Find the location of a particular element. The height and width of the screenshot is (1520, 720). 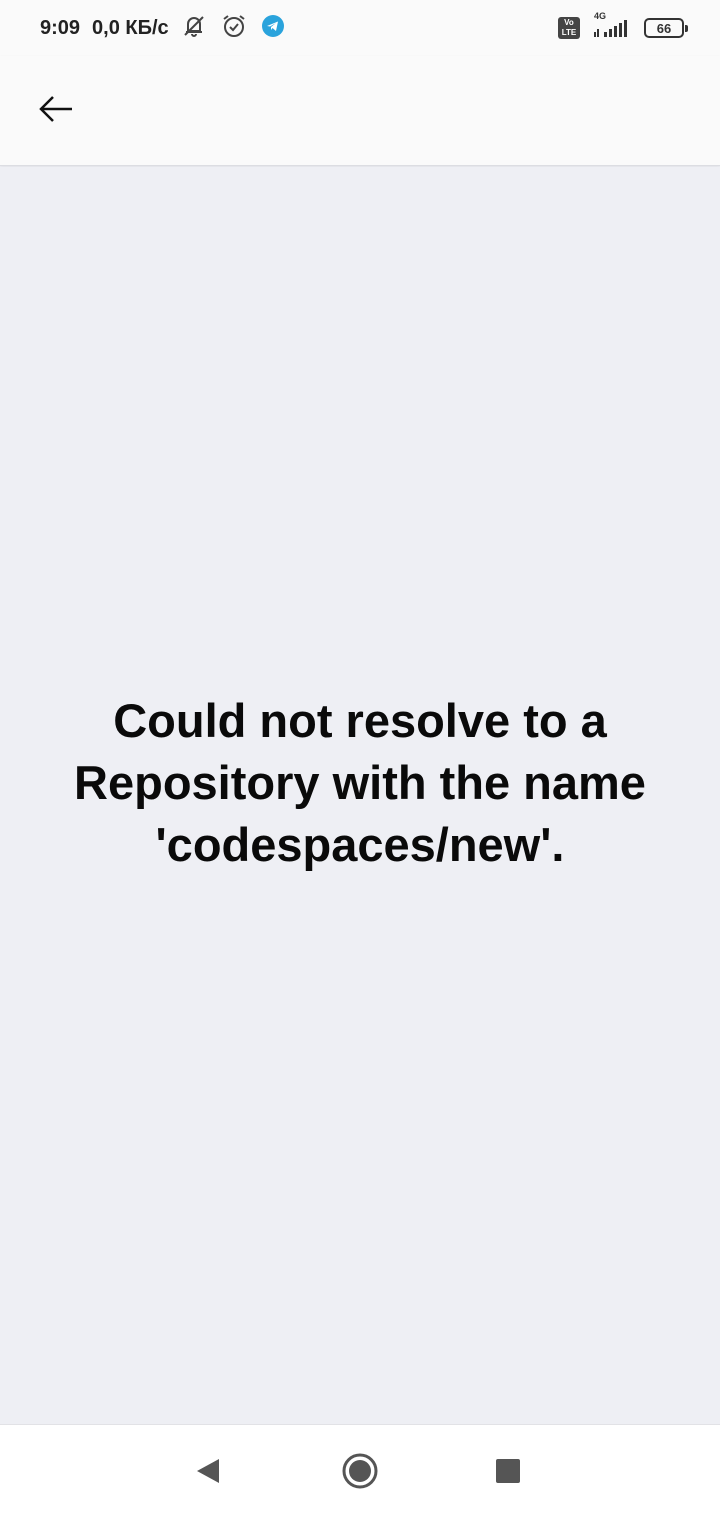

network-speed: 0,0 КБ/с is located at coordinates (130, 27).